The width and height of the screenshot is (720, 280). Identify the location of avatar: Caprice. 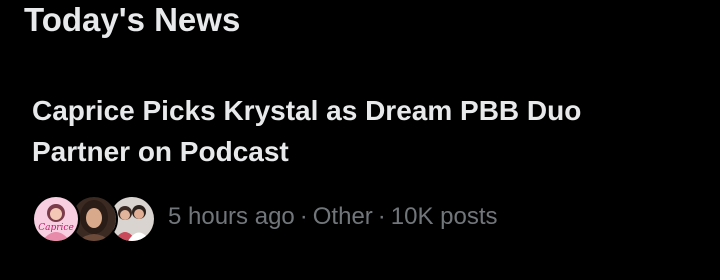
(56, 219).